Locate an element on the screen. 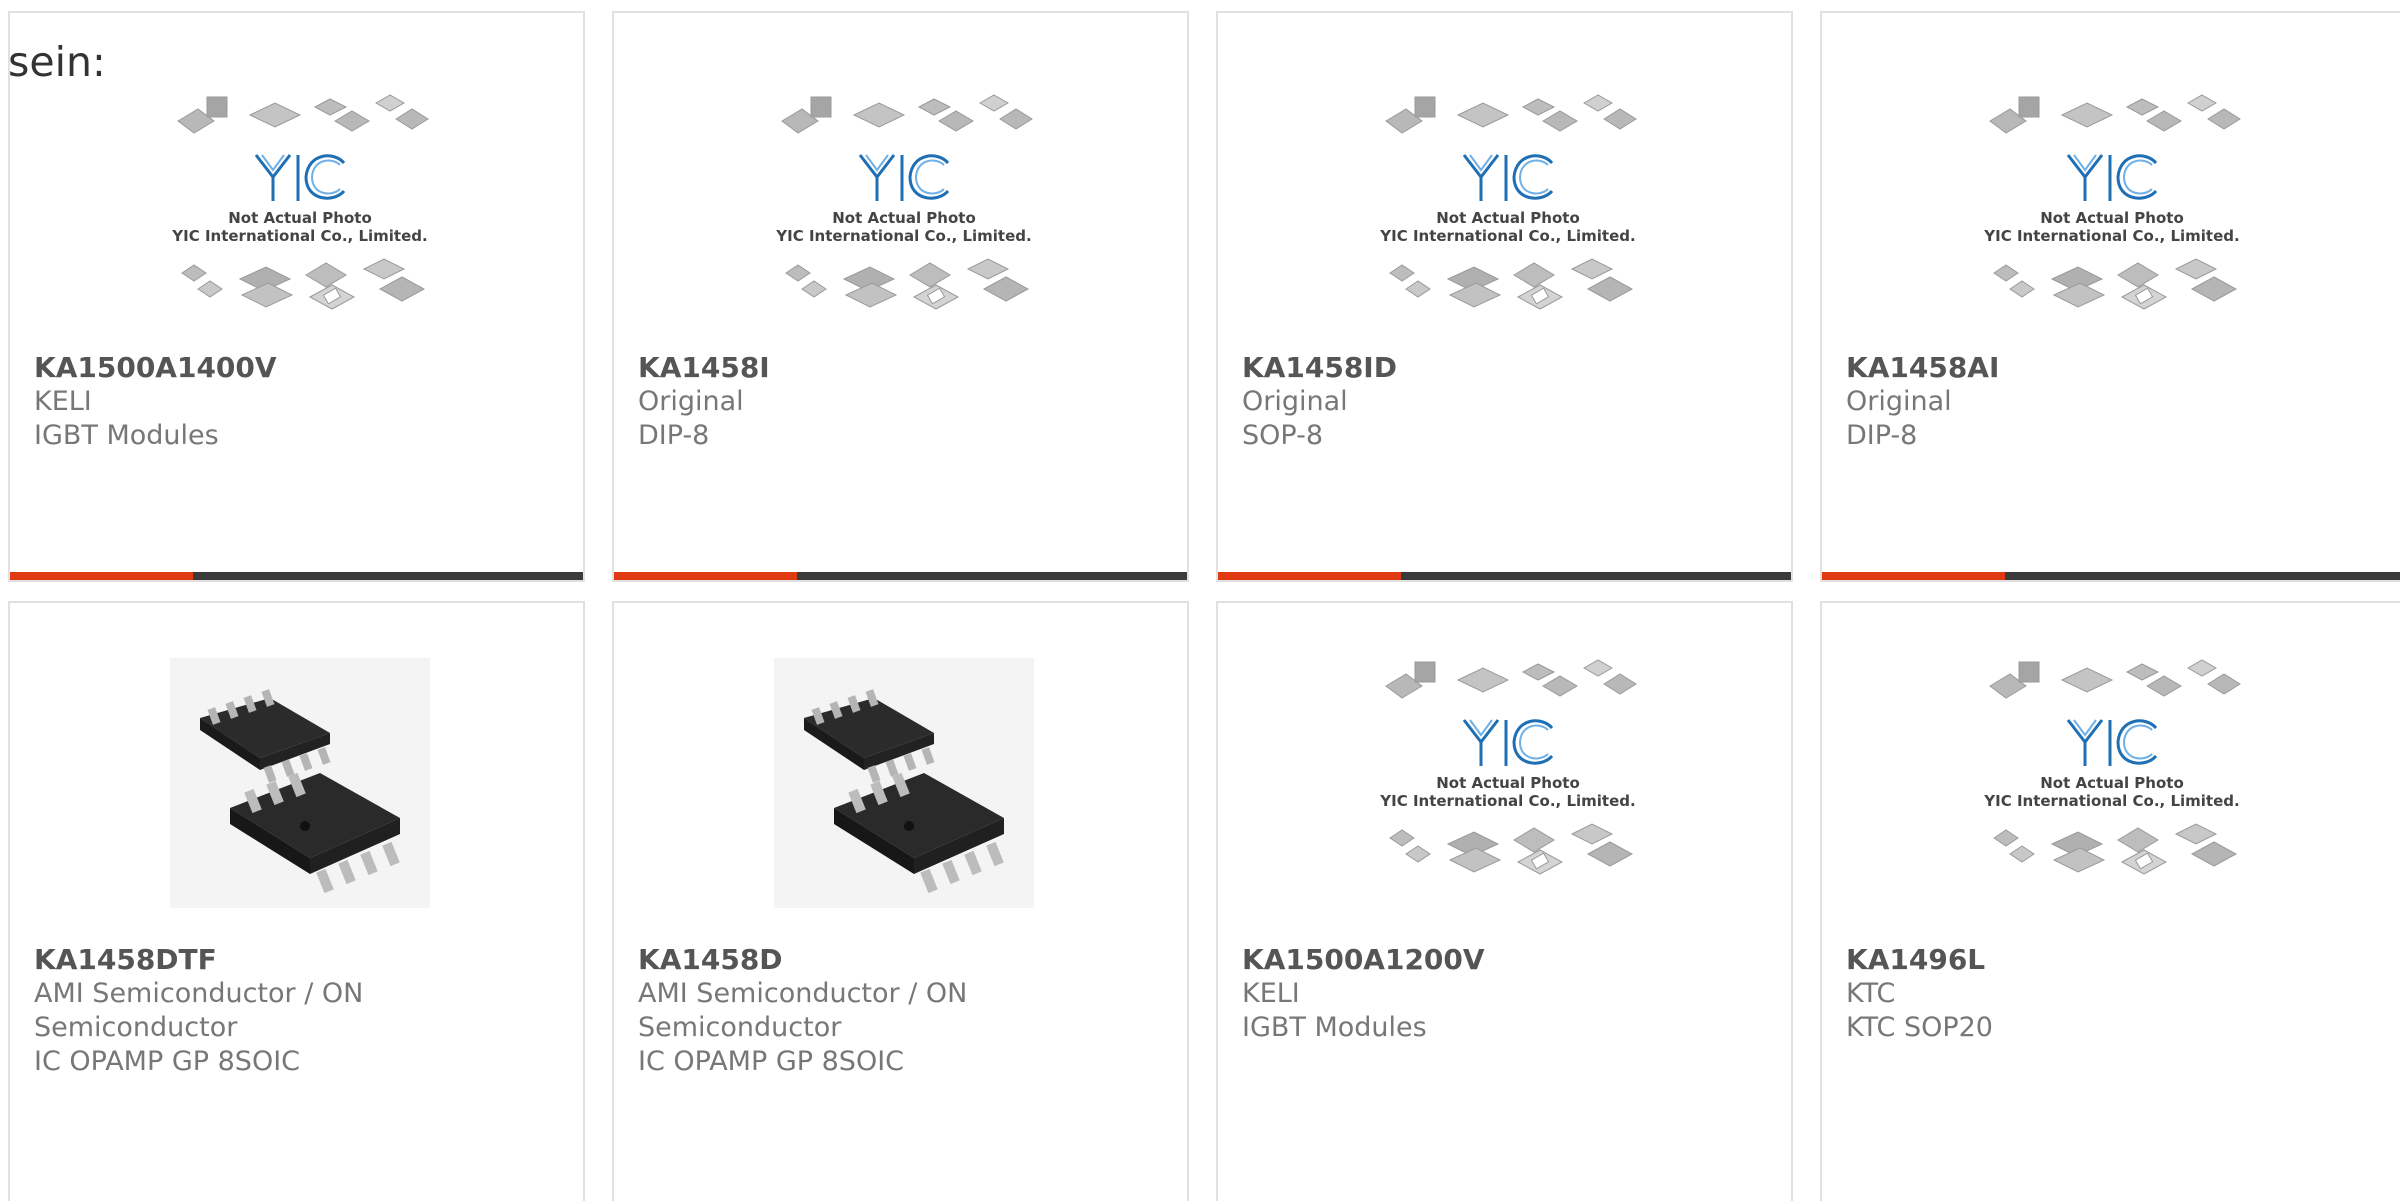 Image resolution: width=2400 pixels, height=1201 pixels. part-number-link: KA1500A1200V is located at coordinates (1506, 960).